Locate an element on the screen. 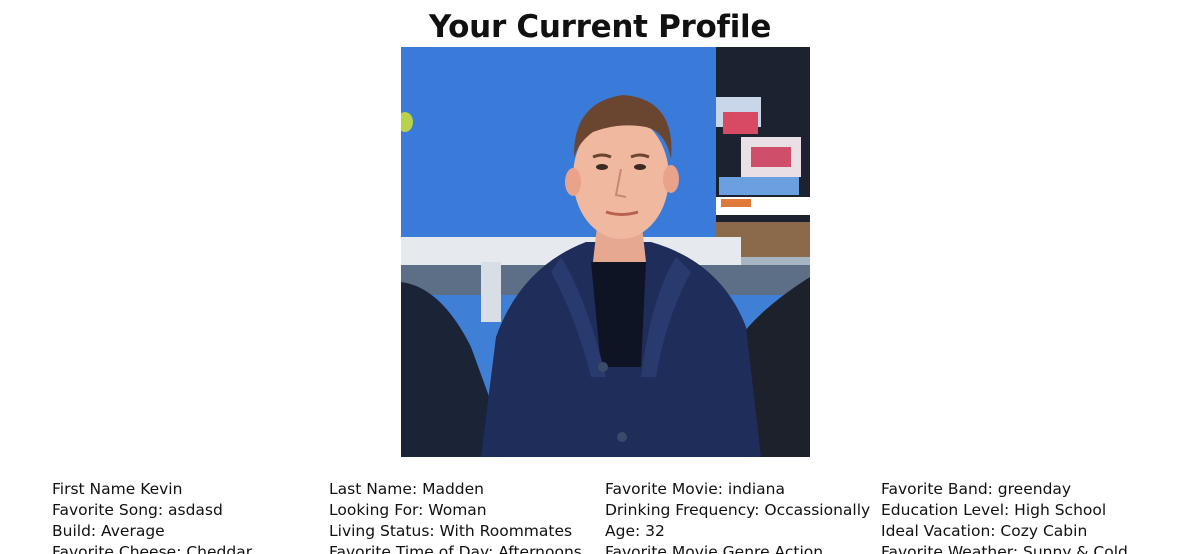  detail-drinking-frequency: Drinking Frequency: Occassionally is located at coordinates (738, 510).